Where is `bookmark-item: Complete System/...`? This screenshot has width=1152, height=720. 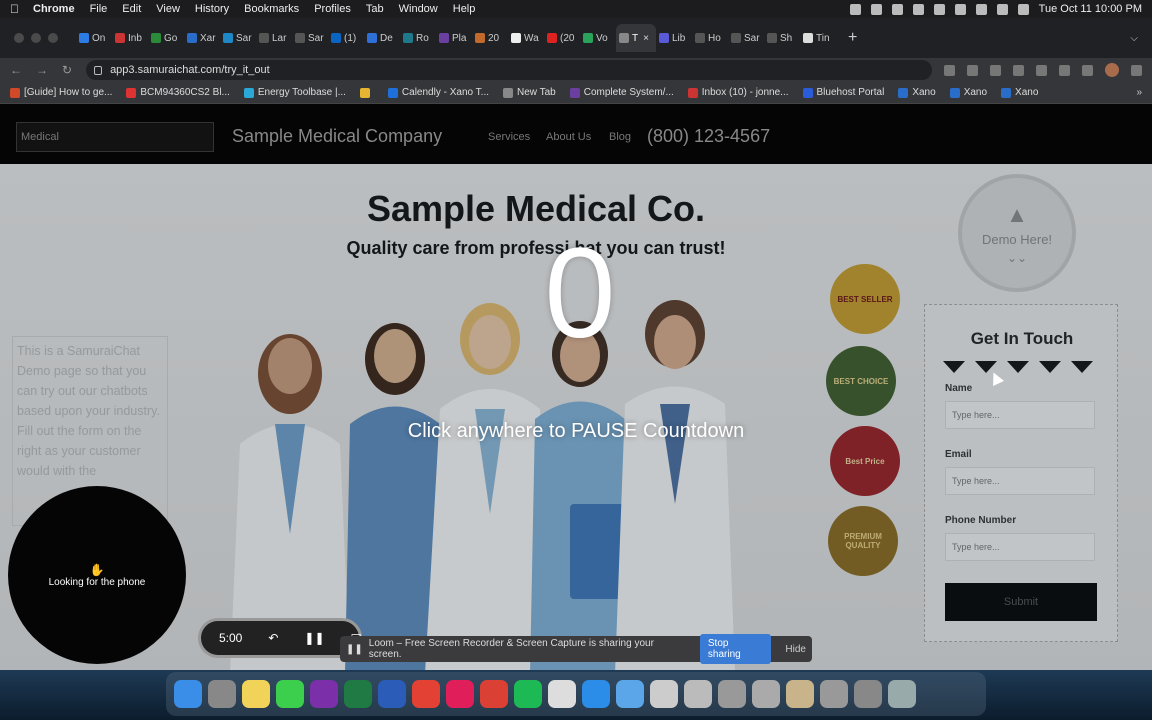
bookmark-item: Complete System/... is located at coordinates (621, 92).